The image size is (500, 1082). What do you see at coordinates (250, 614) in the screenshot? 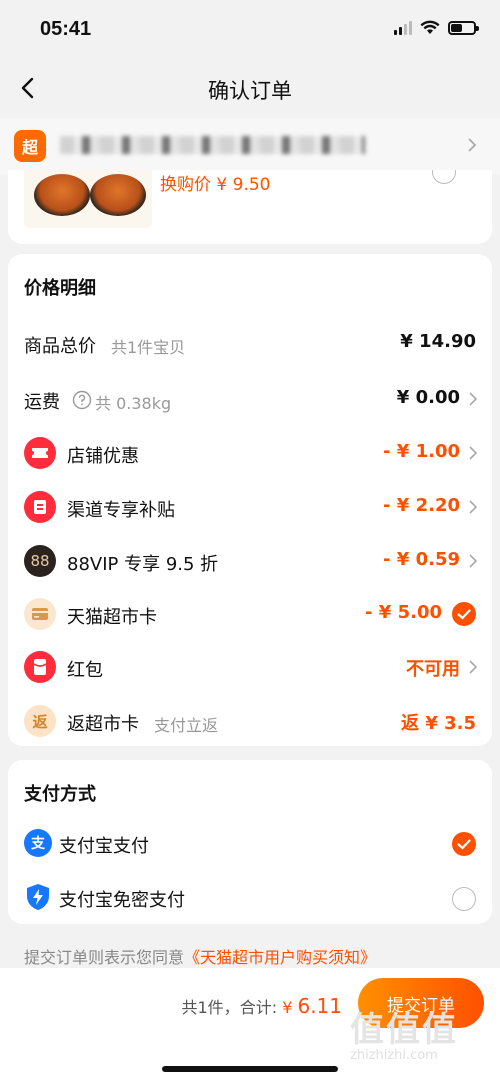
I see `row-tmall-card: 天猫超市卡 - ¥ 5.00` at bounding box center [250, 614].